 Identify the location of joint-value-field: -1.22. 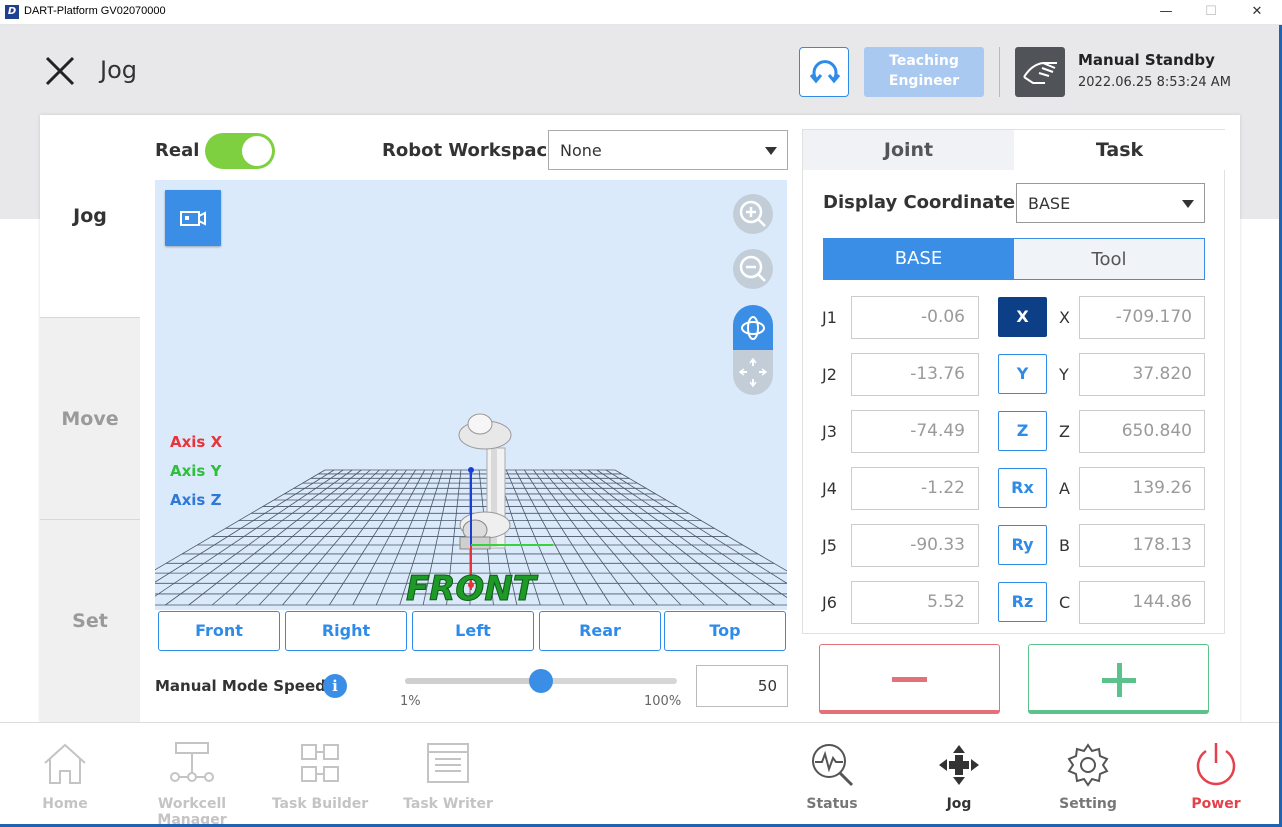
(915, 488).